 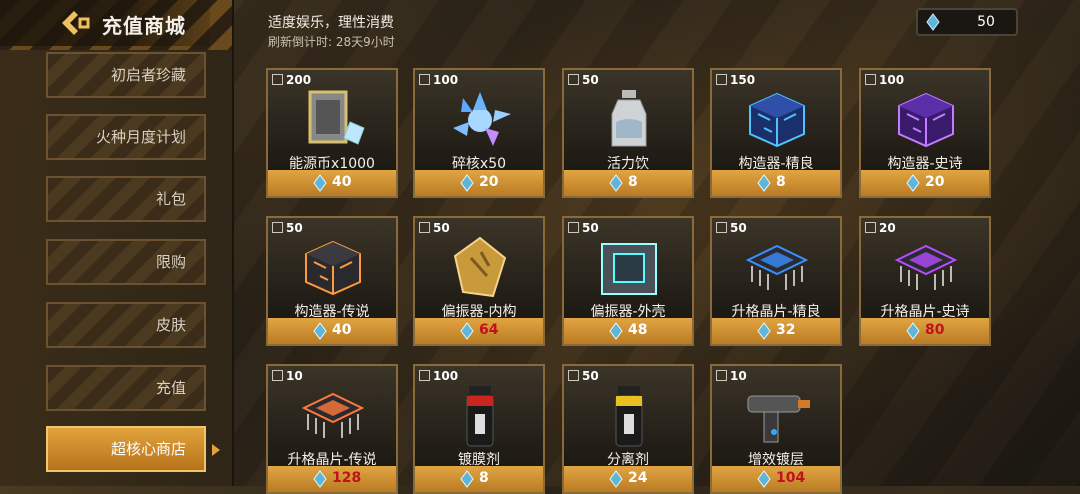 I want to click on sidebar-item-starter-collection: 初启者珍藏, so click(x=126, y=75).